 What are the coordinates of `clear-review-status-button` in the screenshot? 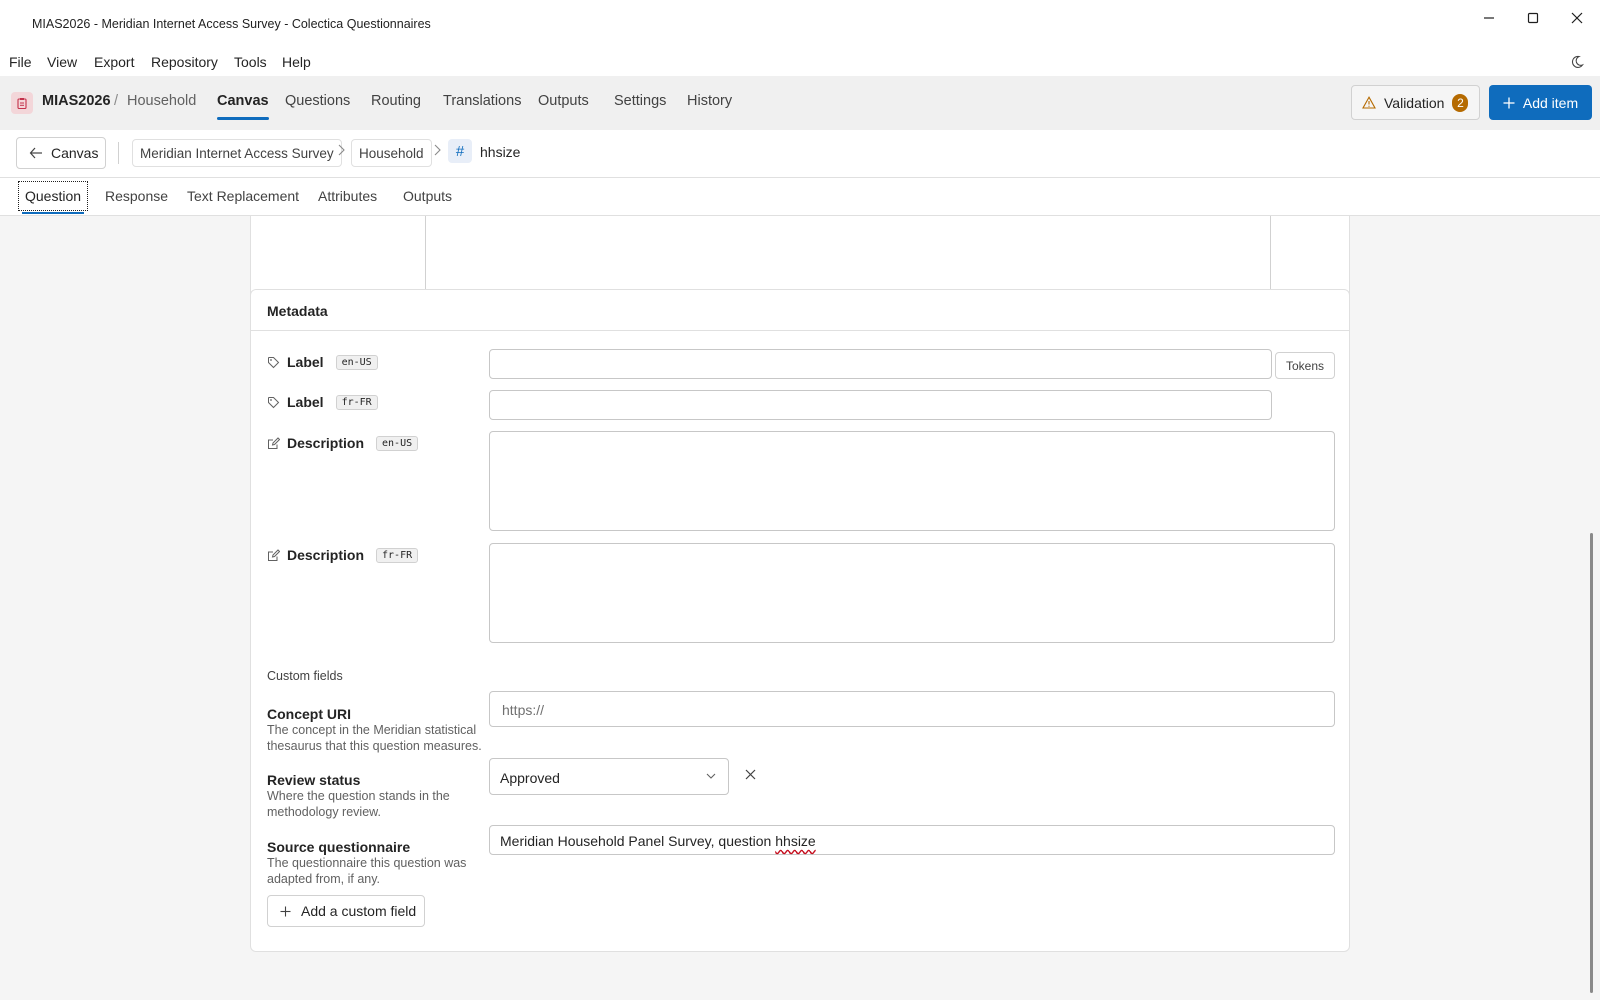 It's located at (750, 776).